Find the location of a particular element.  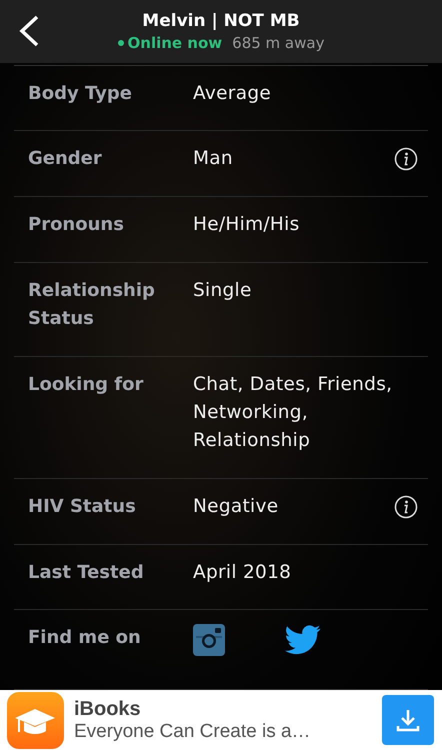

online-status: Online now is located at coordinates (175, 43).